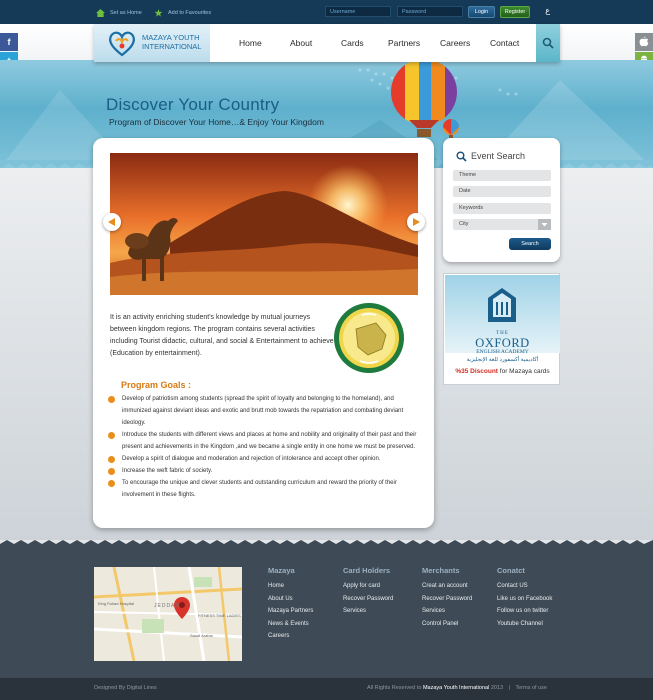 The height and width of the screenshot is (700, 653). Describe the element at coordinates (502, 224) in the screenshot. I see `city-select: City` at that location.